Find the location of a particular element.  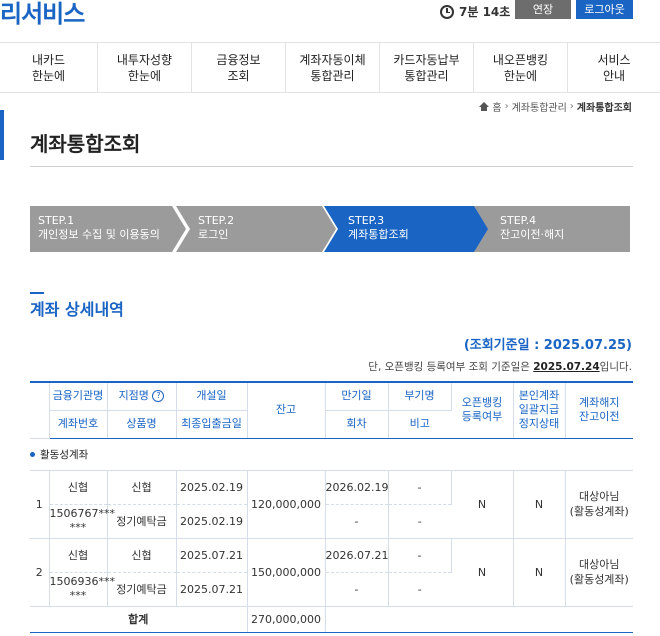

breadcrumb-level1: 계좌통합관리 is located at coordinates (539, 106).